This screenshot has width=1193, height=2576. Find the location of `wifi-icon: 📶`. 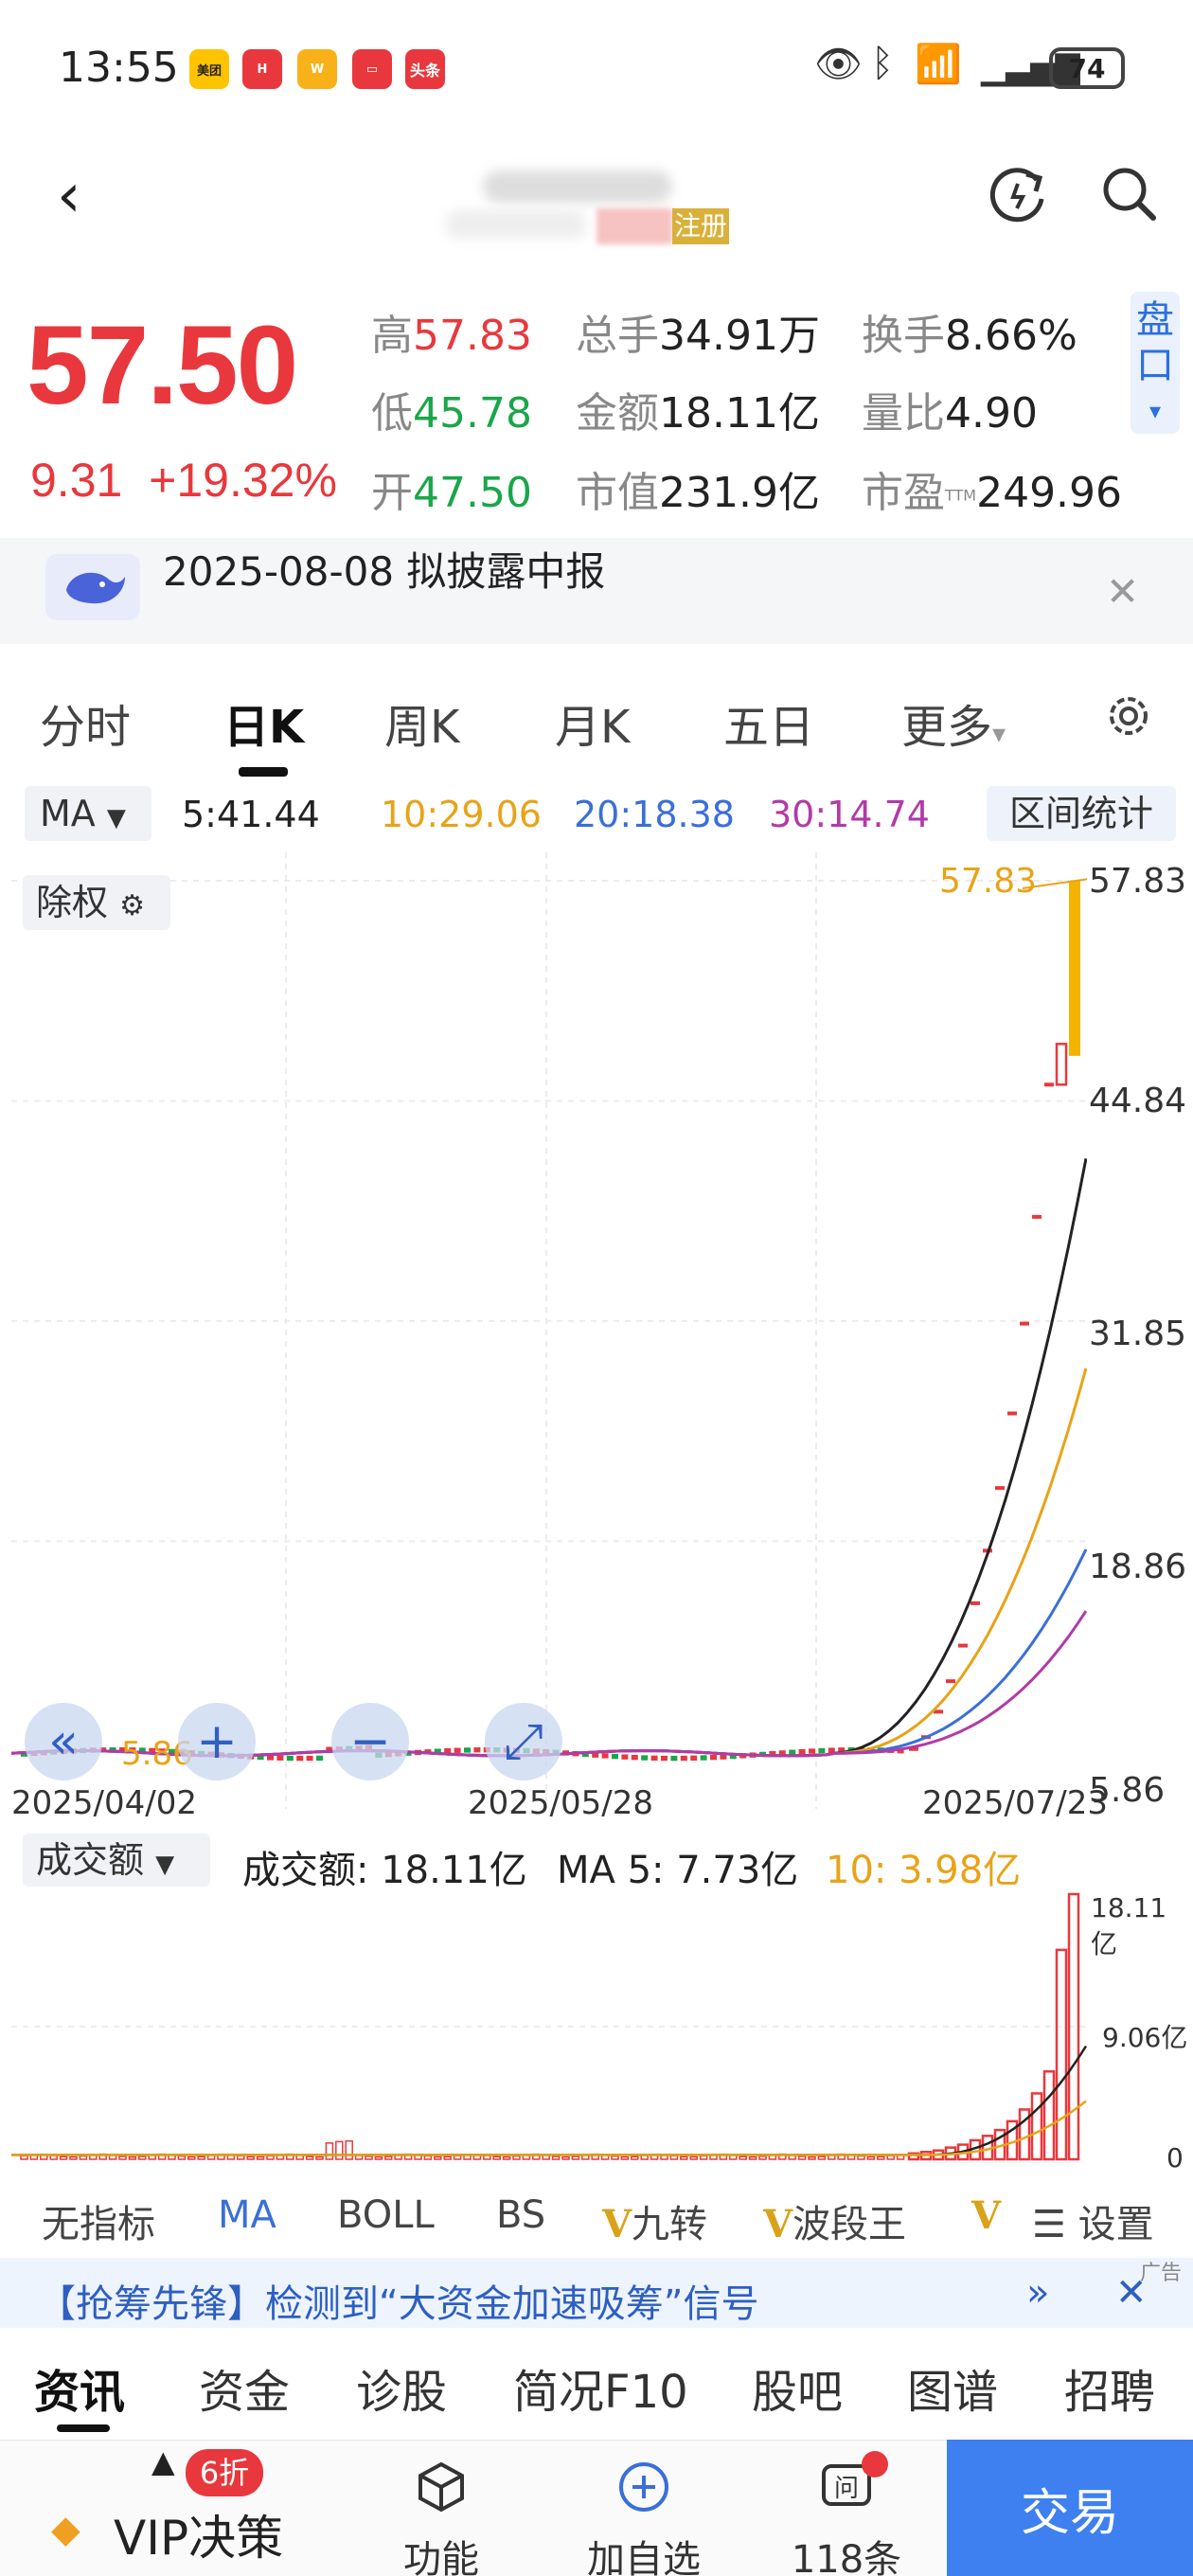

wifi-icon: 📶 is located at coordinates (938, 64).